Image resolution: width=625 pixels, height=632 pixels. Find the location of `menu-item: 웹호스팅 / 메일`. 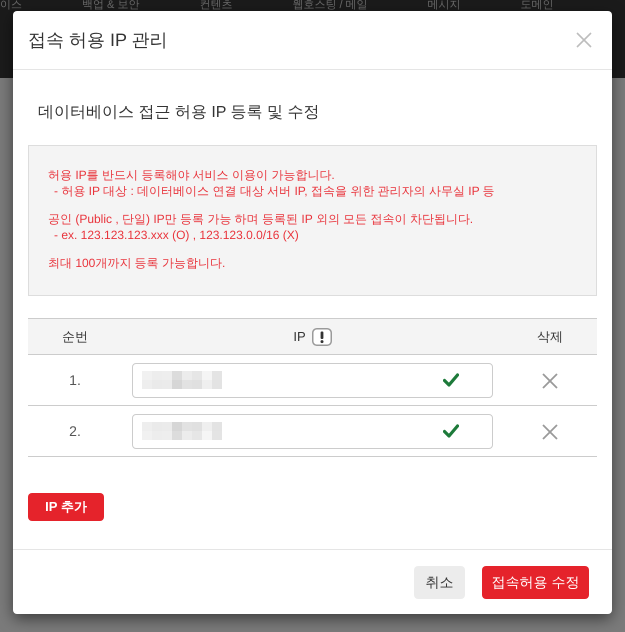

menu-item: 웹호스팅 / 메일 is located at coordinates (330, 5).